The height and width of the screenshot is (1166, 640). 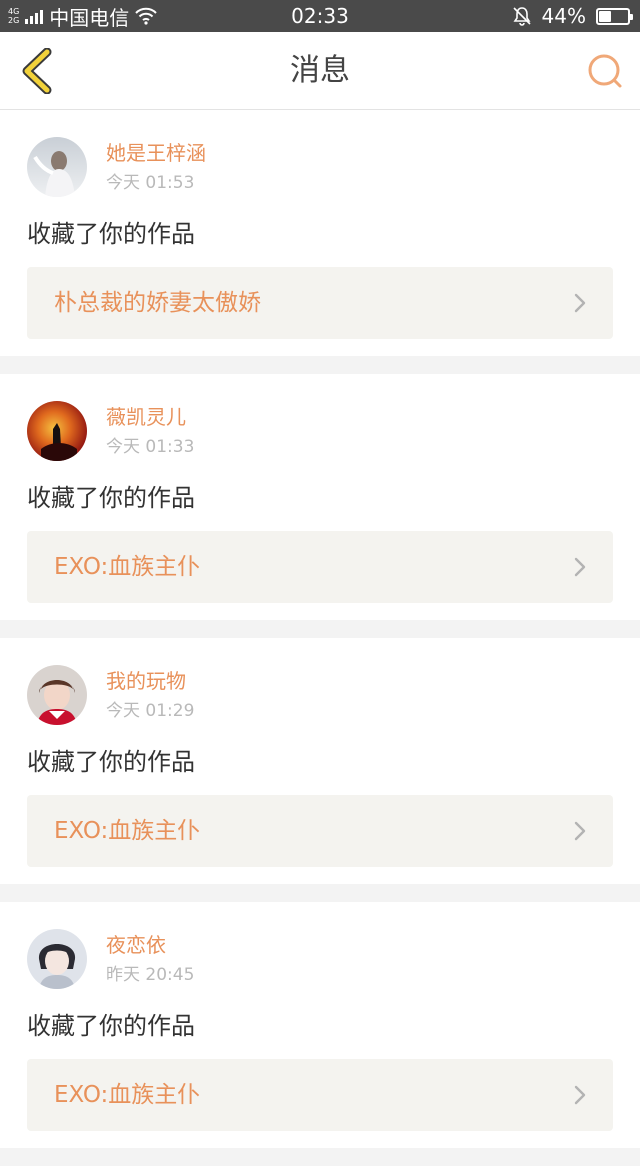 What do you see at coordinates (563, 16) in the screenshot?
I see `battery-percent: 44%` at bounding box center [563, 16].